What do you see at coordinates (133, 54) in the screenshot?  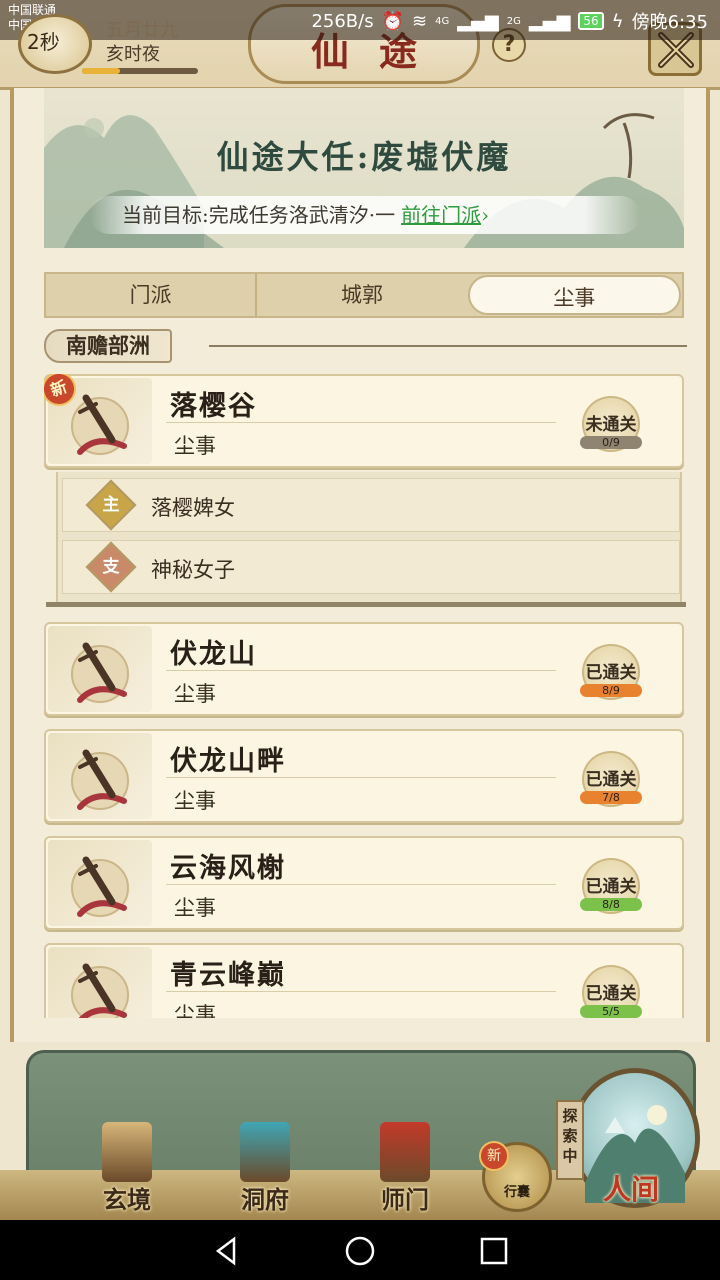 I see `time-of-day: 亥时夜` at bounding box center [133, 54].